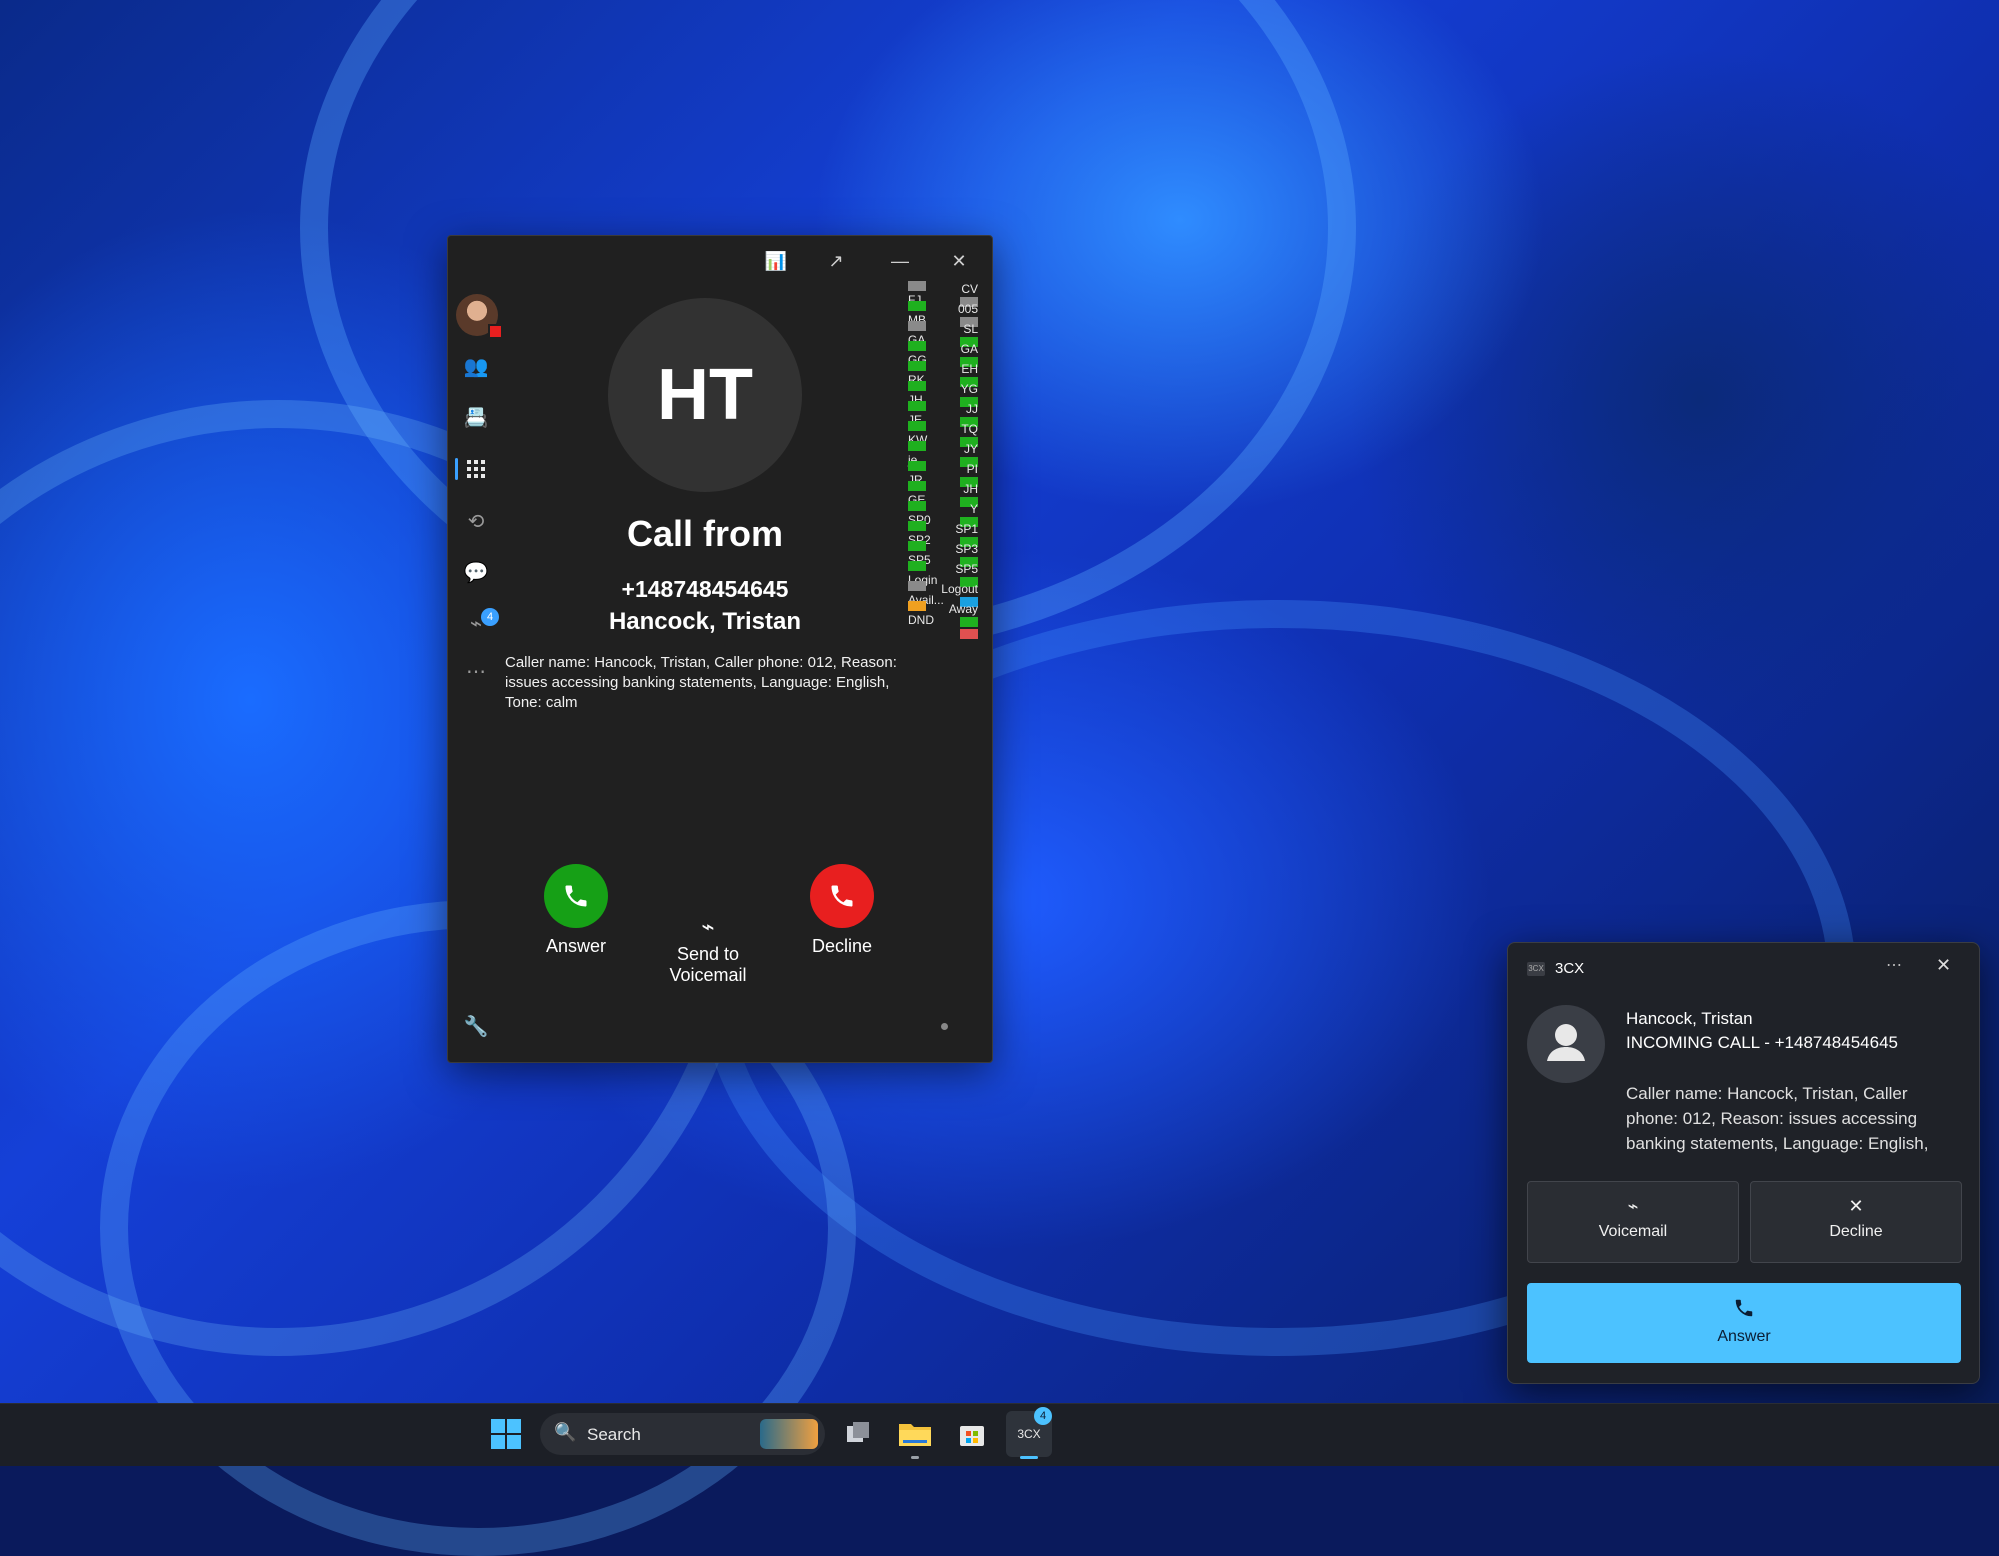  What do you see at coordinates (1566, 1044) in the screenshot?
I see `caller-avatar-icon` at bounding box center [1566, 1044].